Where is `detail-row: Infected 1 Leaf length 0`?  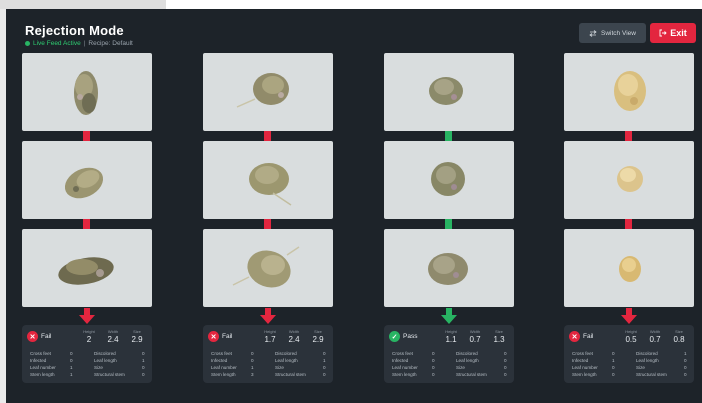
detail-row: Infected 1 Leaf length 0 is located at coordinates (629, 361).